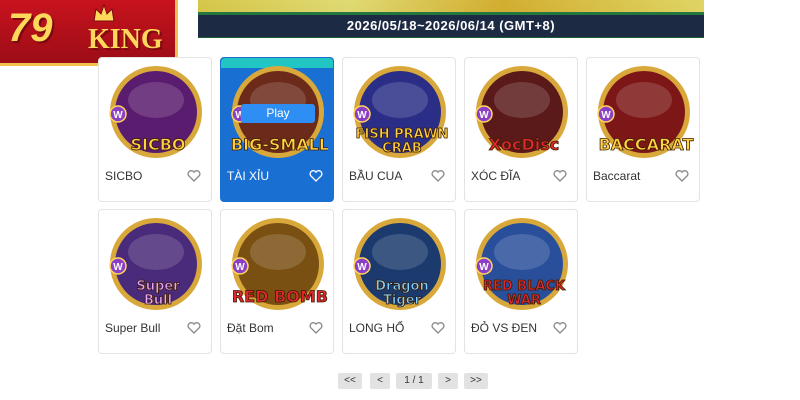  I want to click on logo-word: KING, so click(125, 39).